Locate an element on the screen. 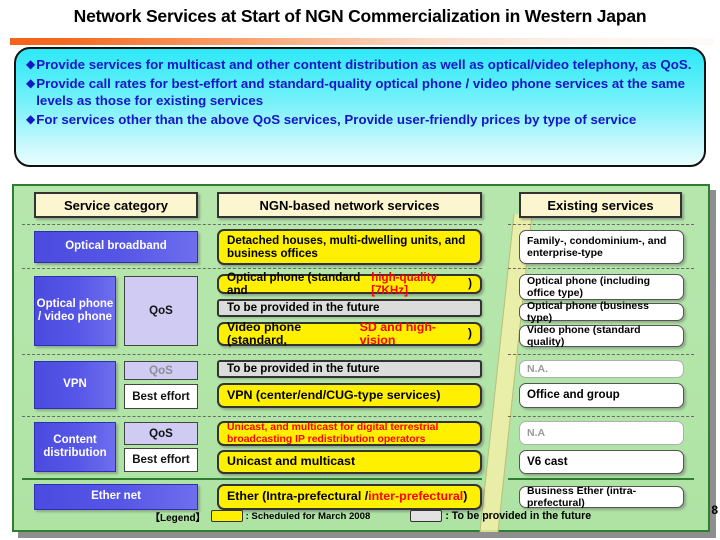  existing-service-text: Optical phone (including office type) is located at coordinates (589, 287).